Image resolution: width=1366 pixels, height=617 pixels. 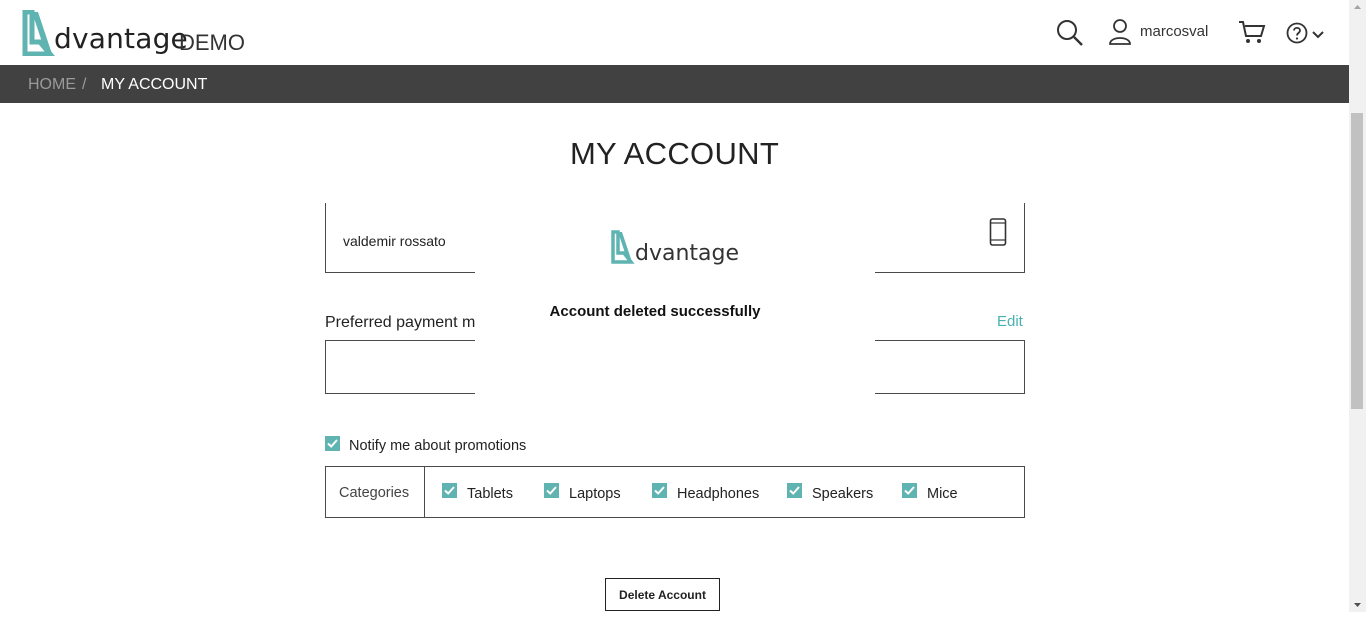 What do you see at coordinates (154, 84) in the screenshot?
I see `breadcrumb-current: MY ACCOUNT` at bounding box center [154, 84].